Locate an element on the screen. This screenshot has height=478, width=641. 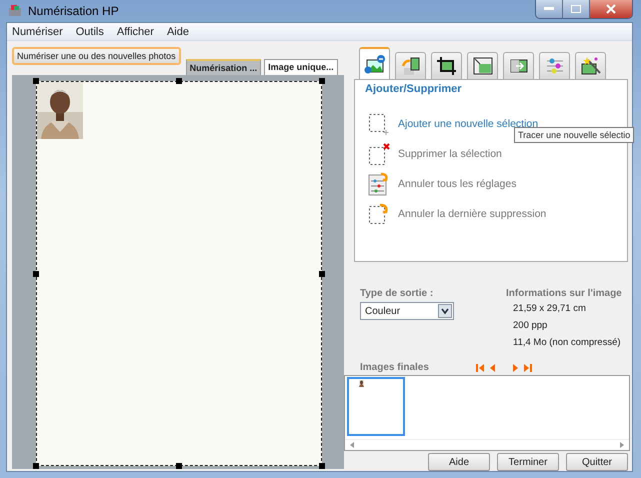
horizontal-scrollbar is located at coordinates (487, 444).